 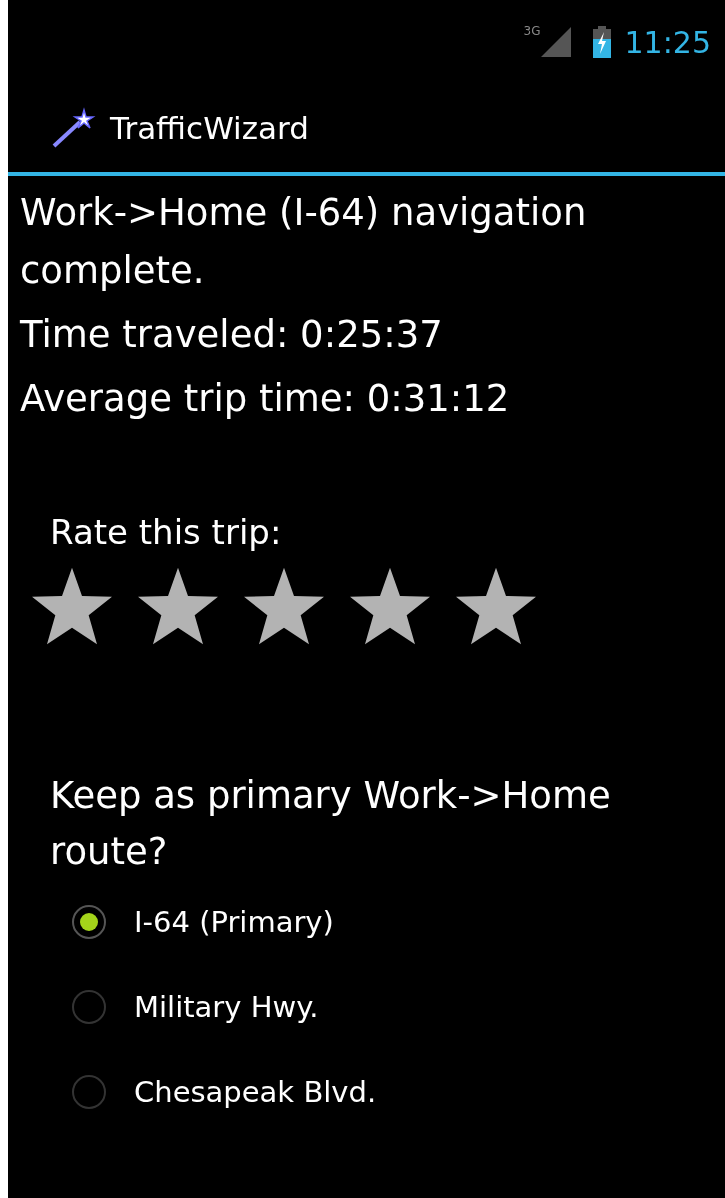 What do you see at coordinates (555, 42) in the screenshot?
I see `signal-icon` at bounding box center [555, 42].